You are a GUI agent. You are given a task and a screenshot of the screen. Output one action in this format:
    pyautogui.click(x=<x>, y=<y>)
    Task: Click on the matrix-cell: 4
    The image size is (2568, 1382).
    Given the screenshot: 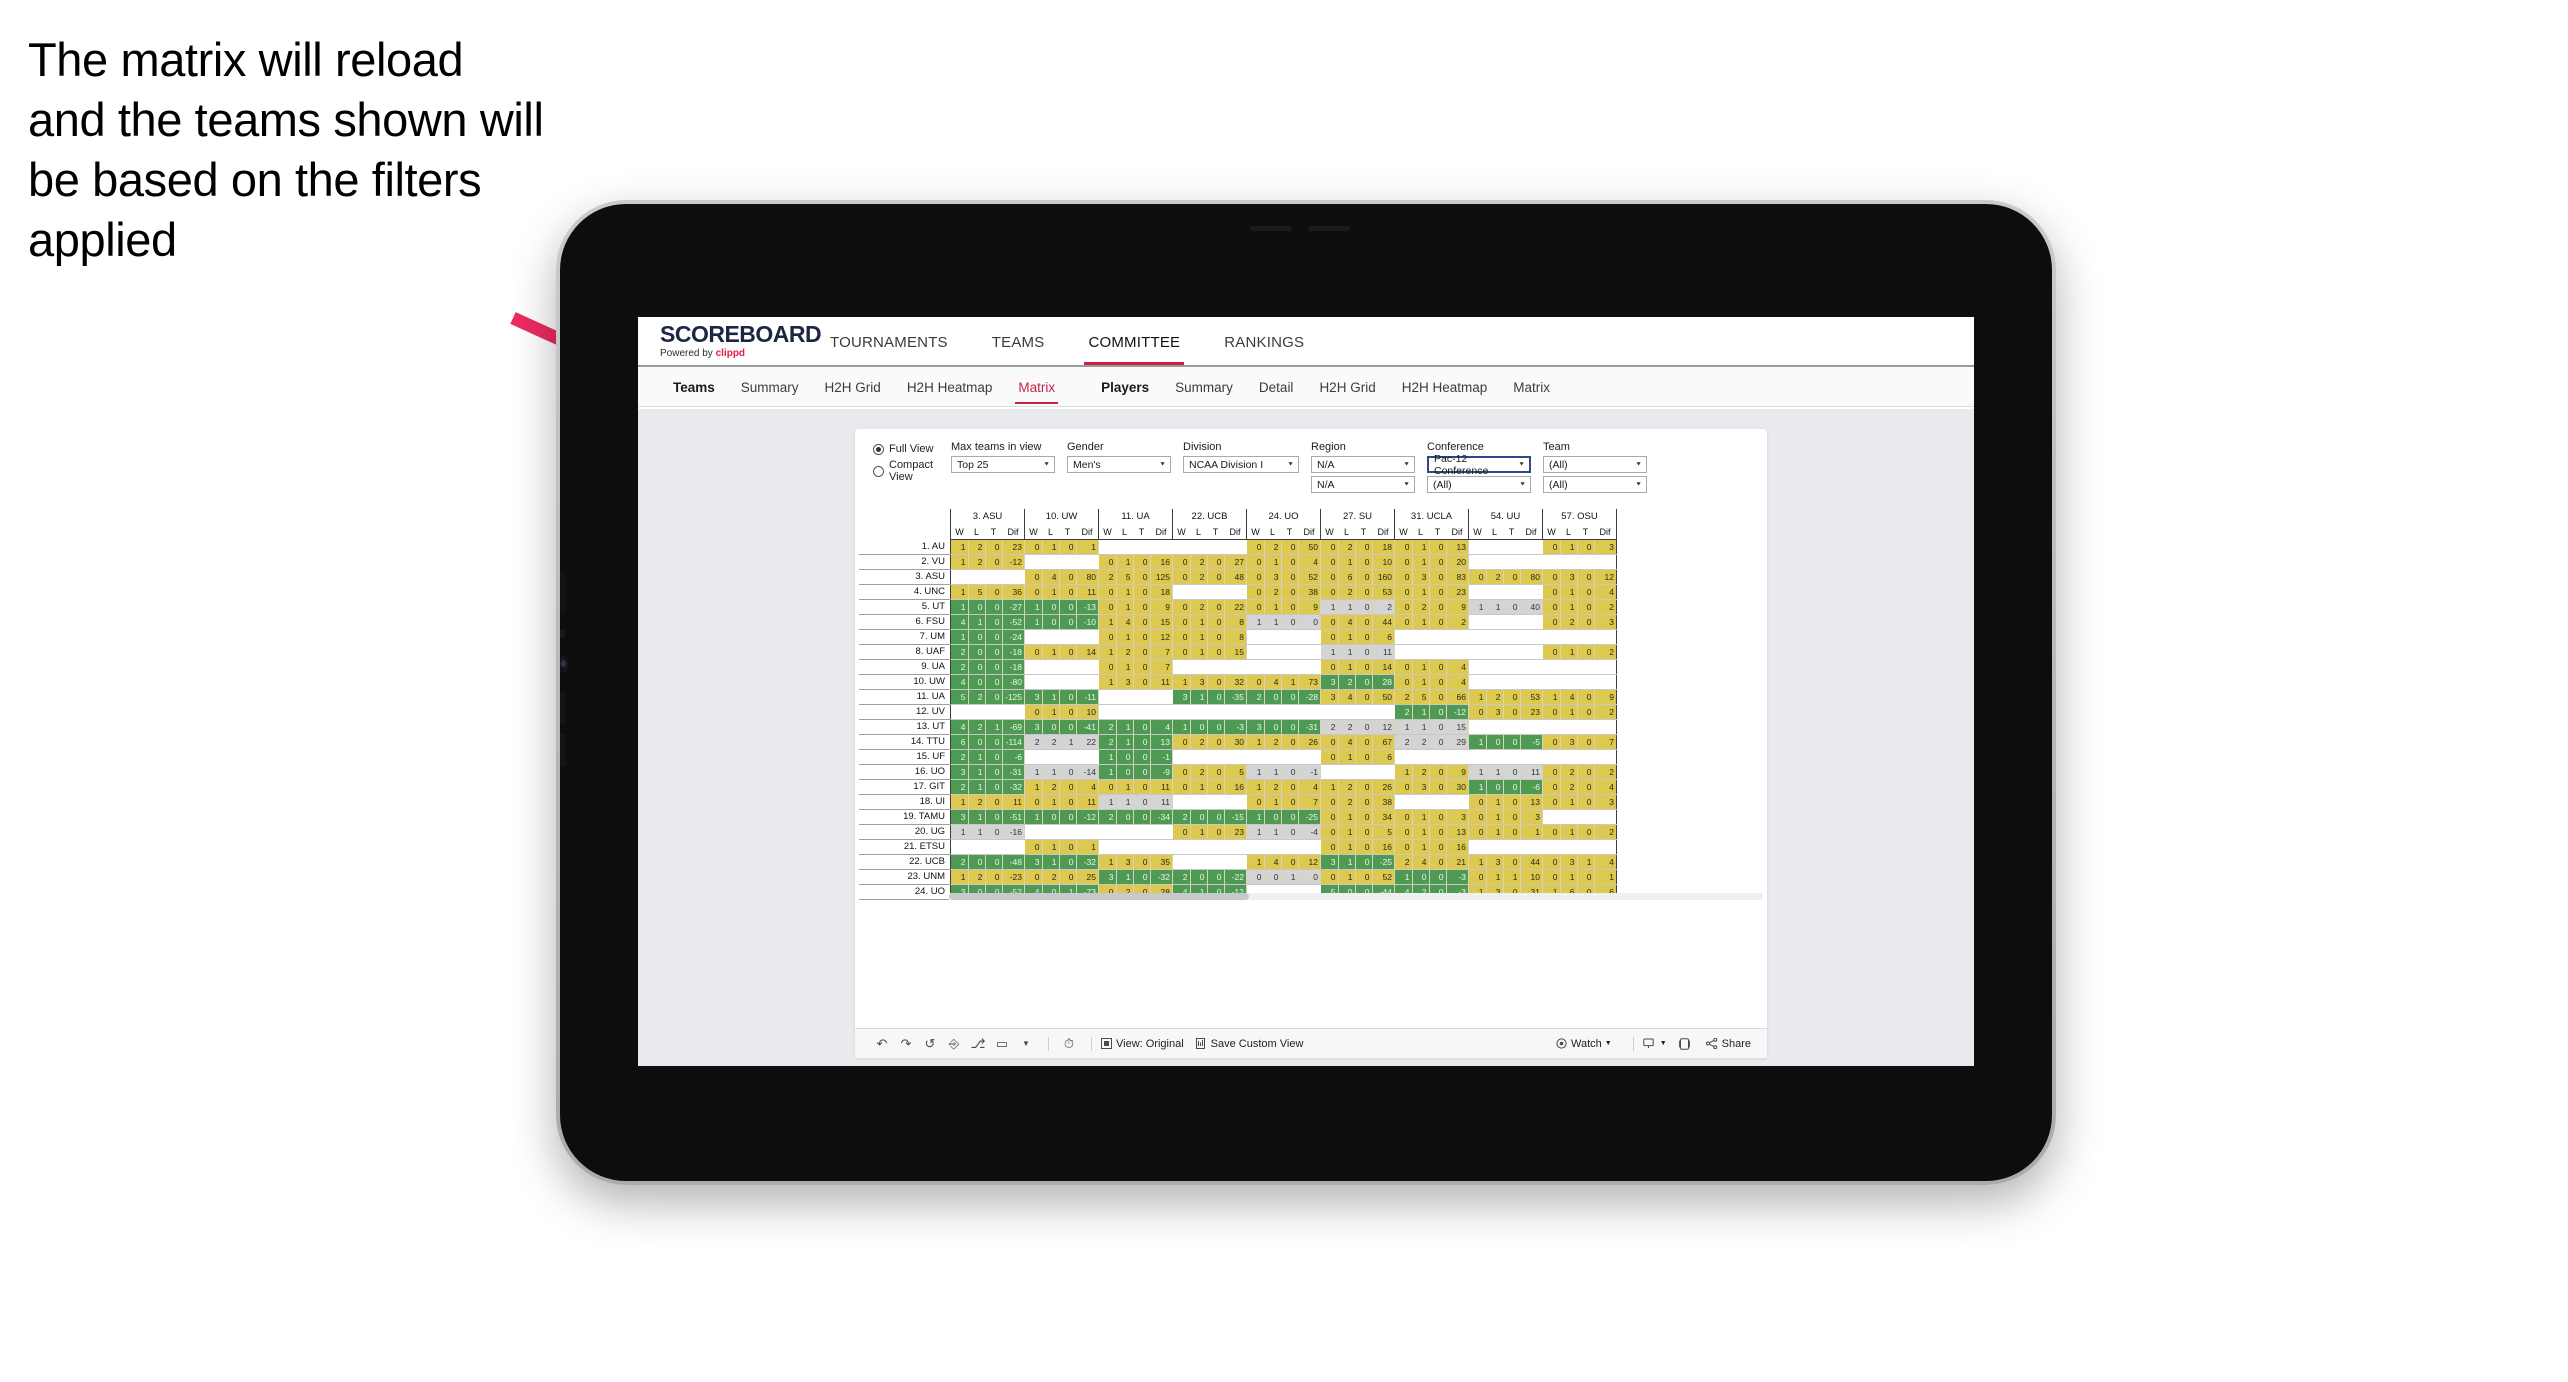 What is the action you would take?
    pyautogui.click(x=959, y=622)
    